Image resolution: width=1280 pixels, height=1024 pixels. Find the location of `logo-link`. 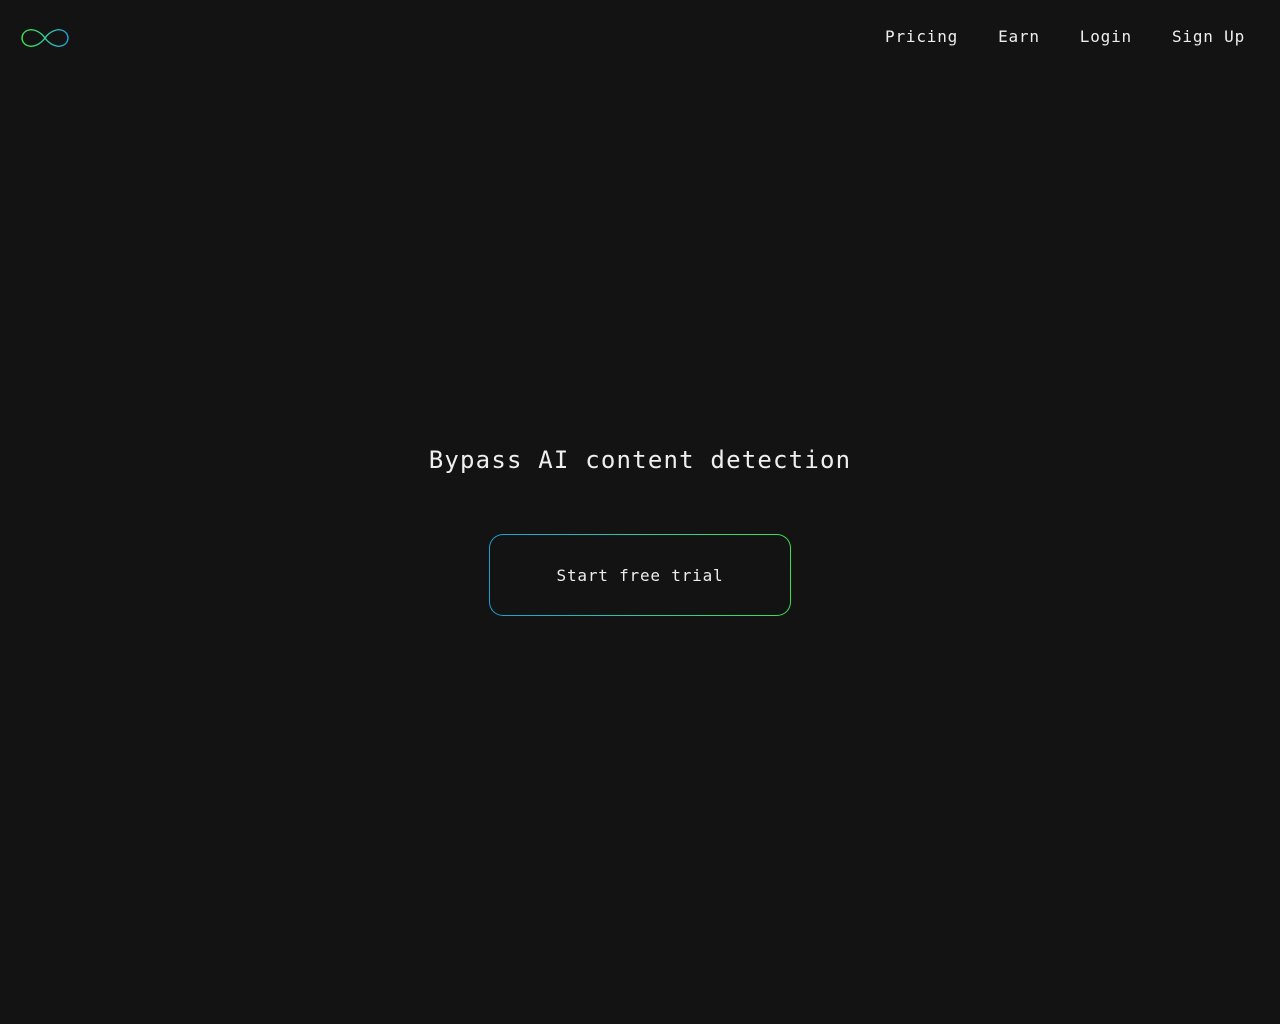

logo-link is located at coordinates (45, 38).